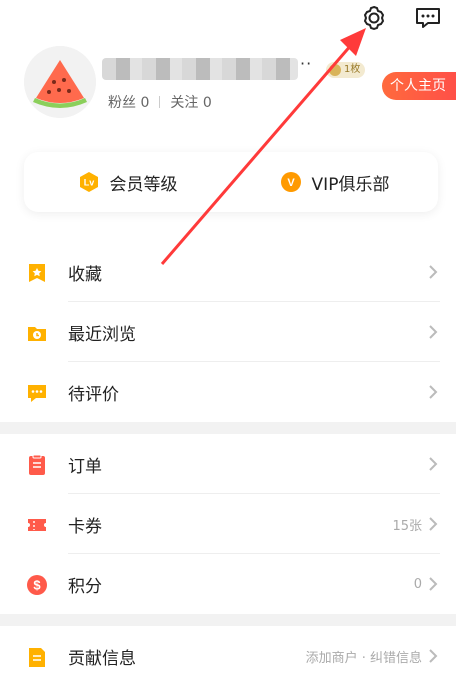 This screenshot has height=688, width=456. Describe the element at coordinates (401, 18) in the screenshot. I see `header-actions` at that location.